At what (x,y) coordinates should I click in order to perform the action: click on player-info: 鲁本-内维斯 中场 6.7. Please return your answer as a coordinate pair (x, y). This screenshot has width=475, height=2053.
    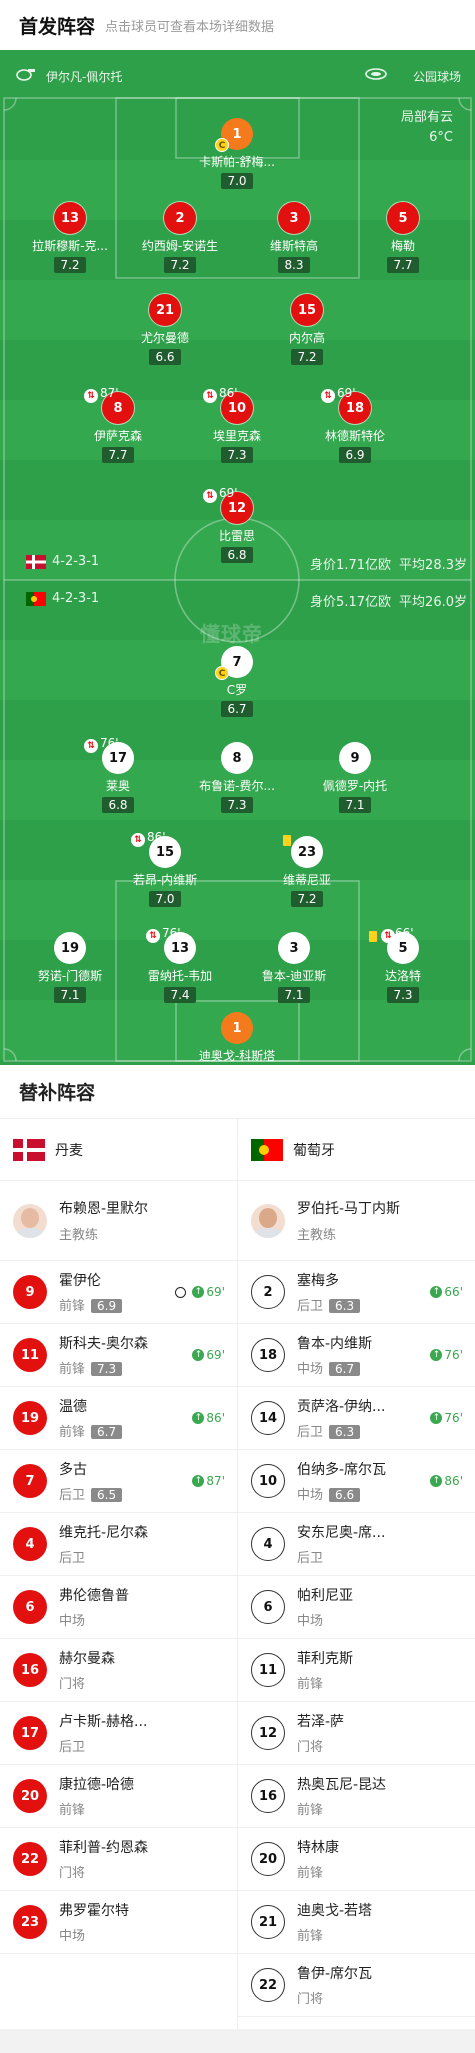
    Looking at the image, I should click on (334, 1355).